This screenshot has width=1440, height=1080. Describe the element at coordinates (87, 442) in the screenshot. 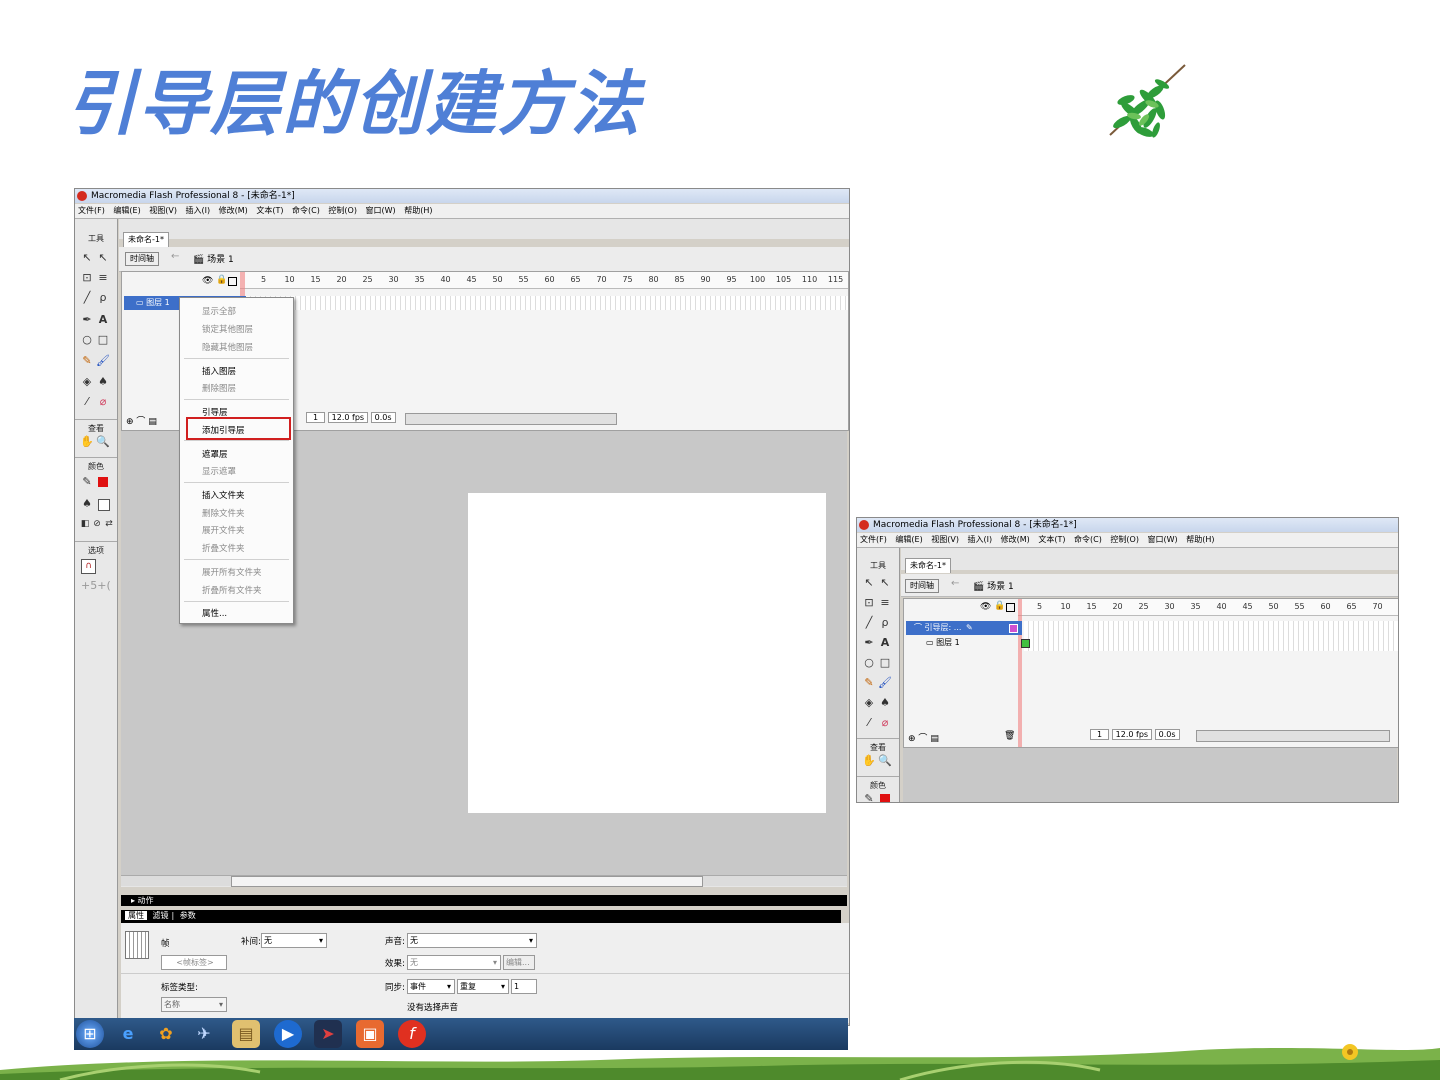

I see `hand-tool-icon: ✋` at that location.